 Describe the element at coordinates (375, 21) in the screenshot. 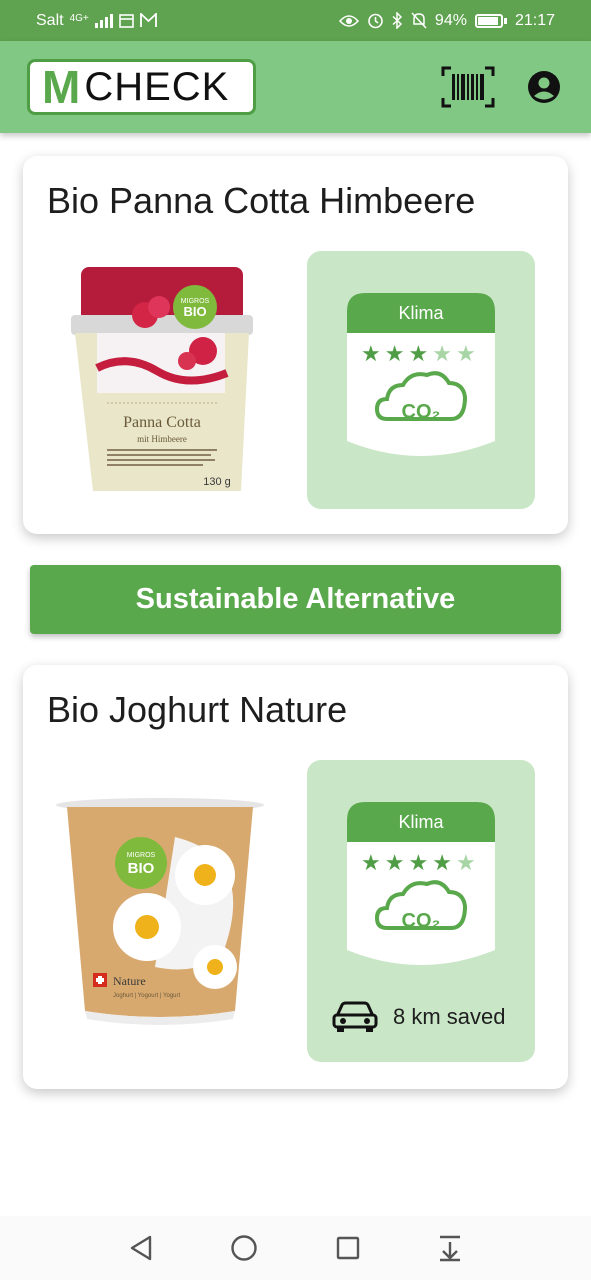

I see `alarm-icon` at that location.